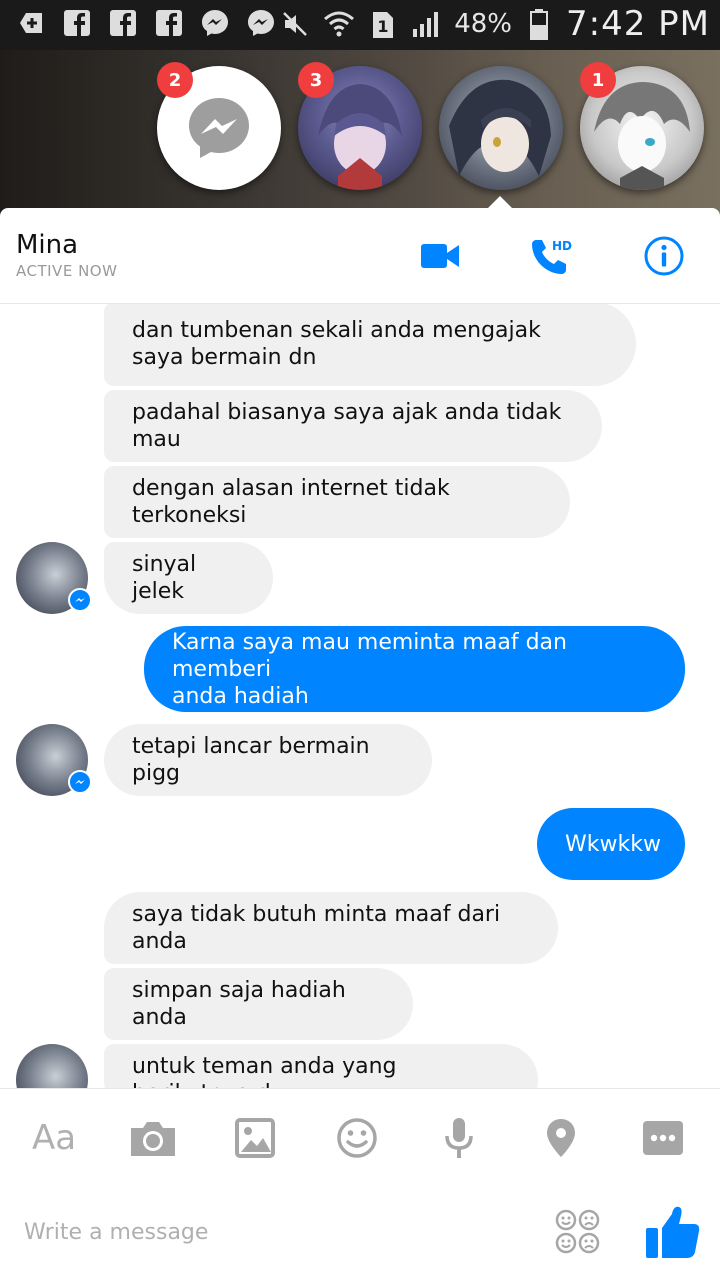 The width and height of the screenshot is (720, 1280). Describe the element at coordinates (500, 203) in the screenshot. I see `active-head-pointer` at that location.